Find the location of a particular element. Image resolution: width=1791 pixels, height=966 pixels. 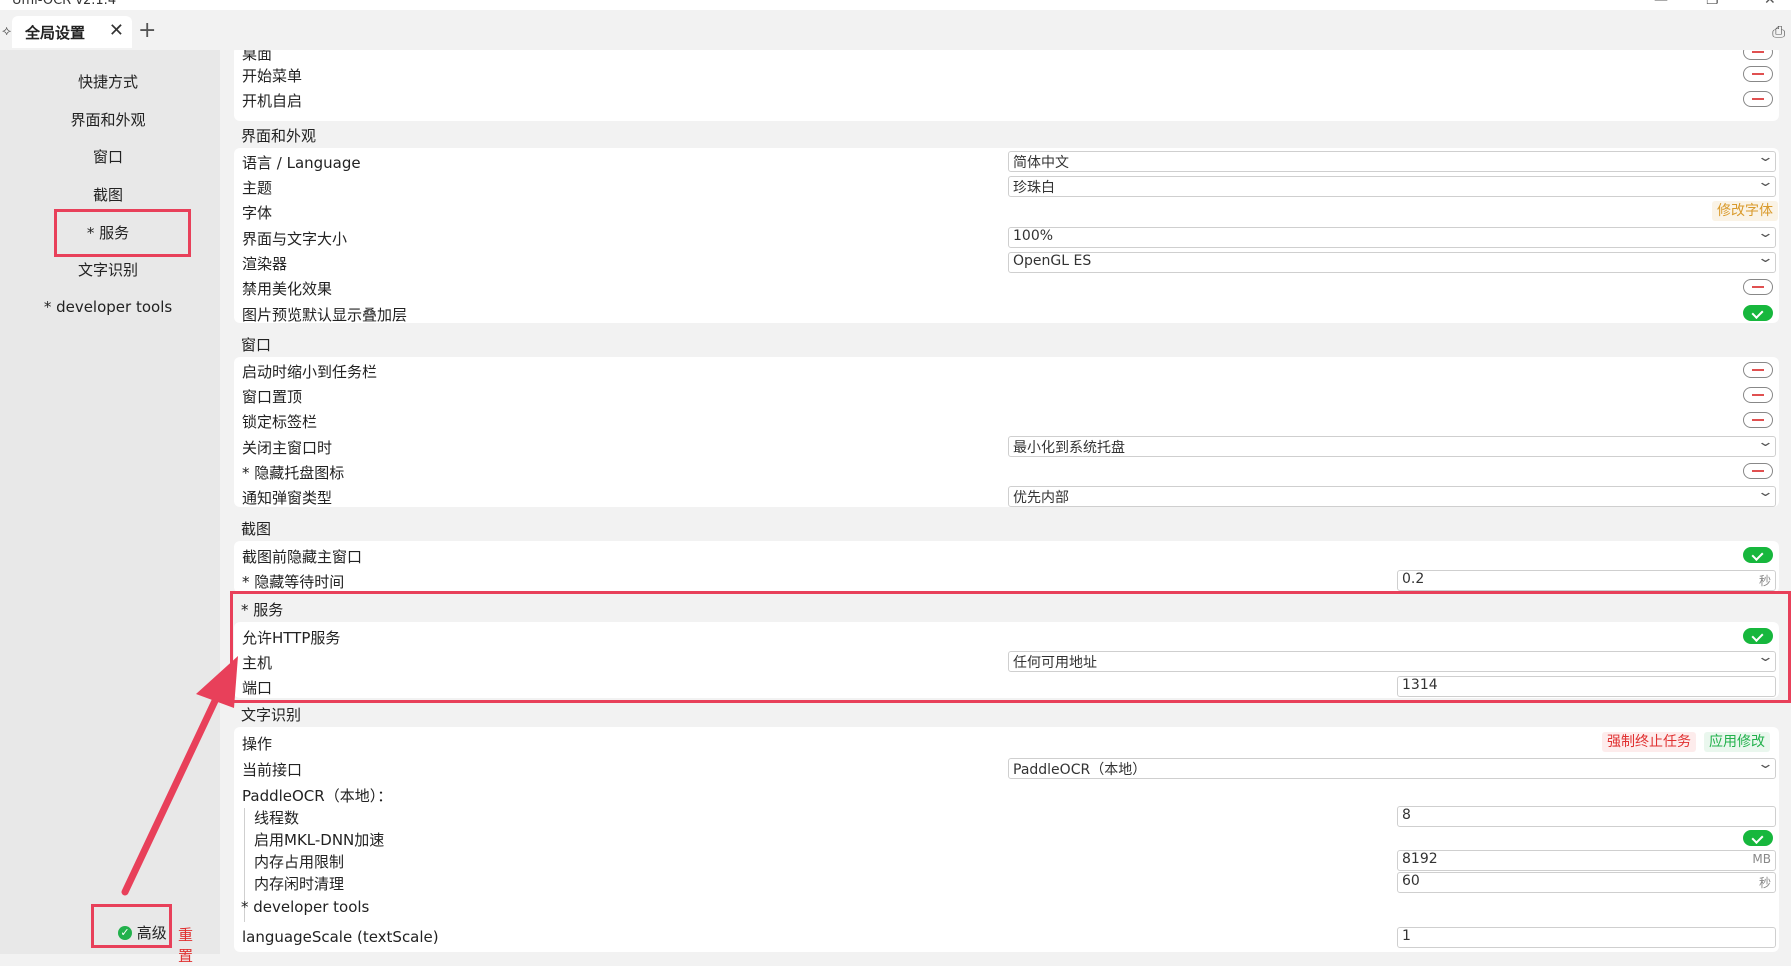

port-input: 1314 is located at coordinates (1586, 686).